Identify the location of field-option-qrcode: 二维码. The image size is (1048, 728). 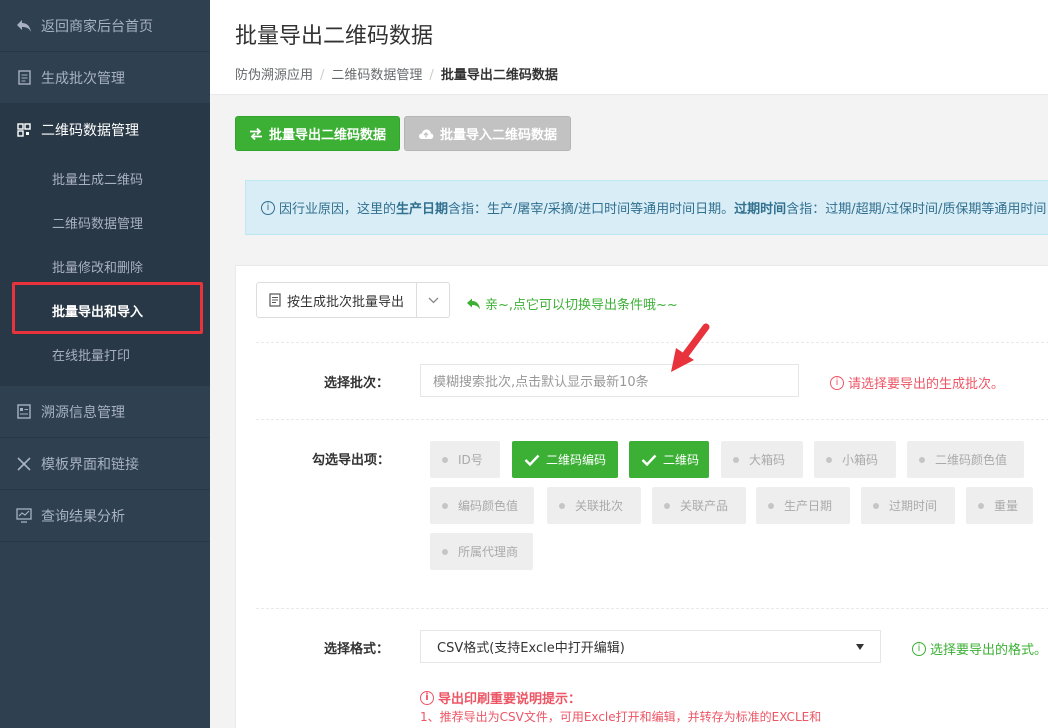
(669, 459).